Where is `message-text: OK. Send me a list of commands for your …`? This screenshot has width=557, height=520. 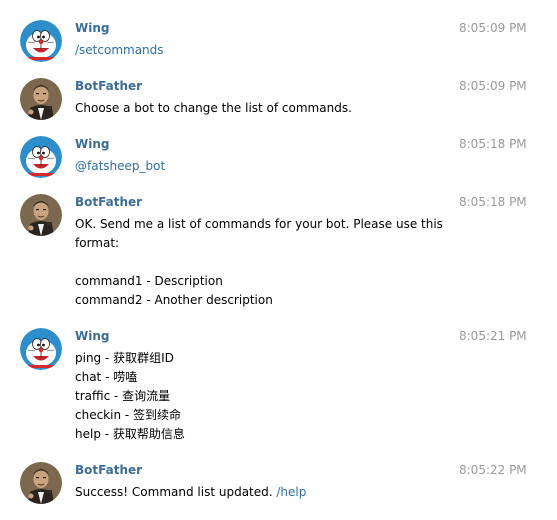 message-text: OK. Send me a list of commands for your … is located at coordinates (260, 263).